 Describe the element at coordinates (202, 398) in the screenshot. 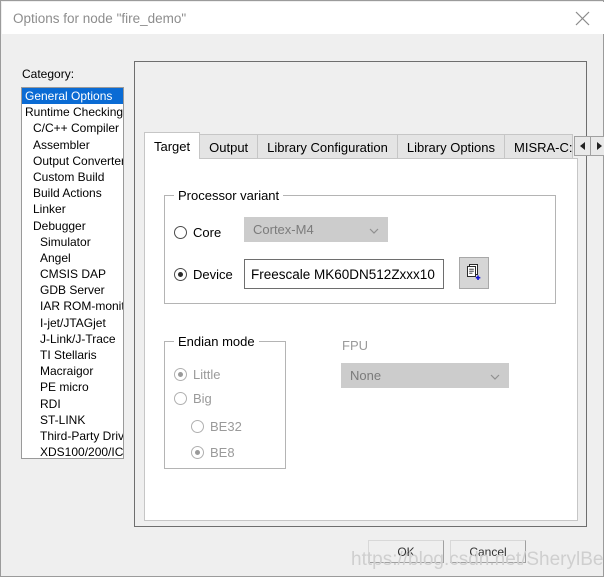

I see `endian-big-radio-label: Big` at that location.